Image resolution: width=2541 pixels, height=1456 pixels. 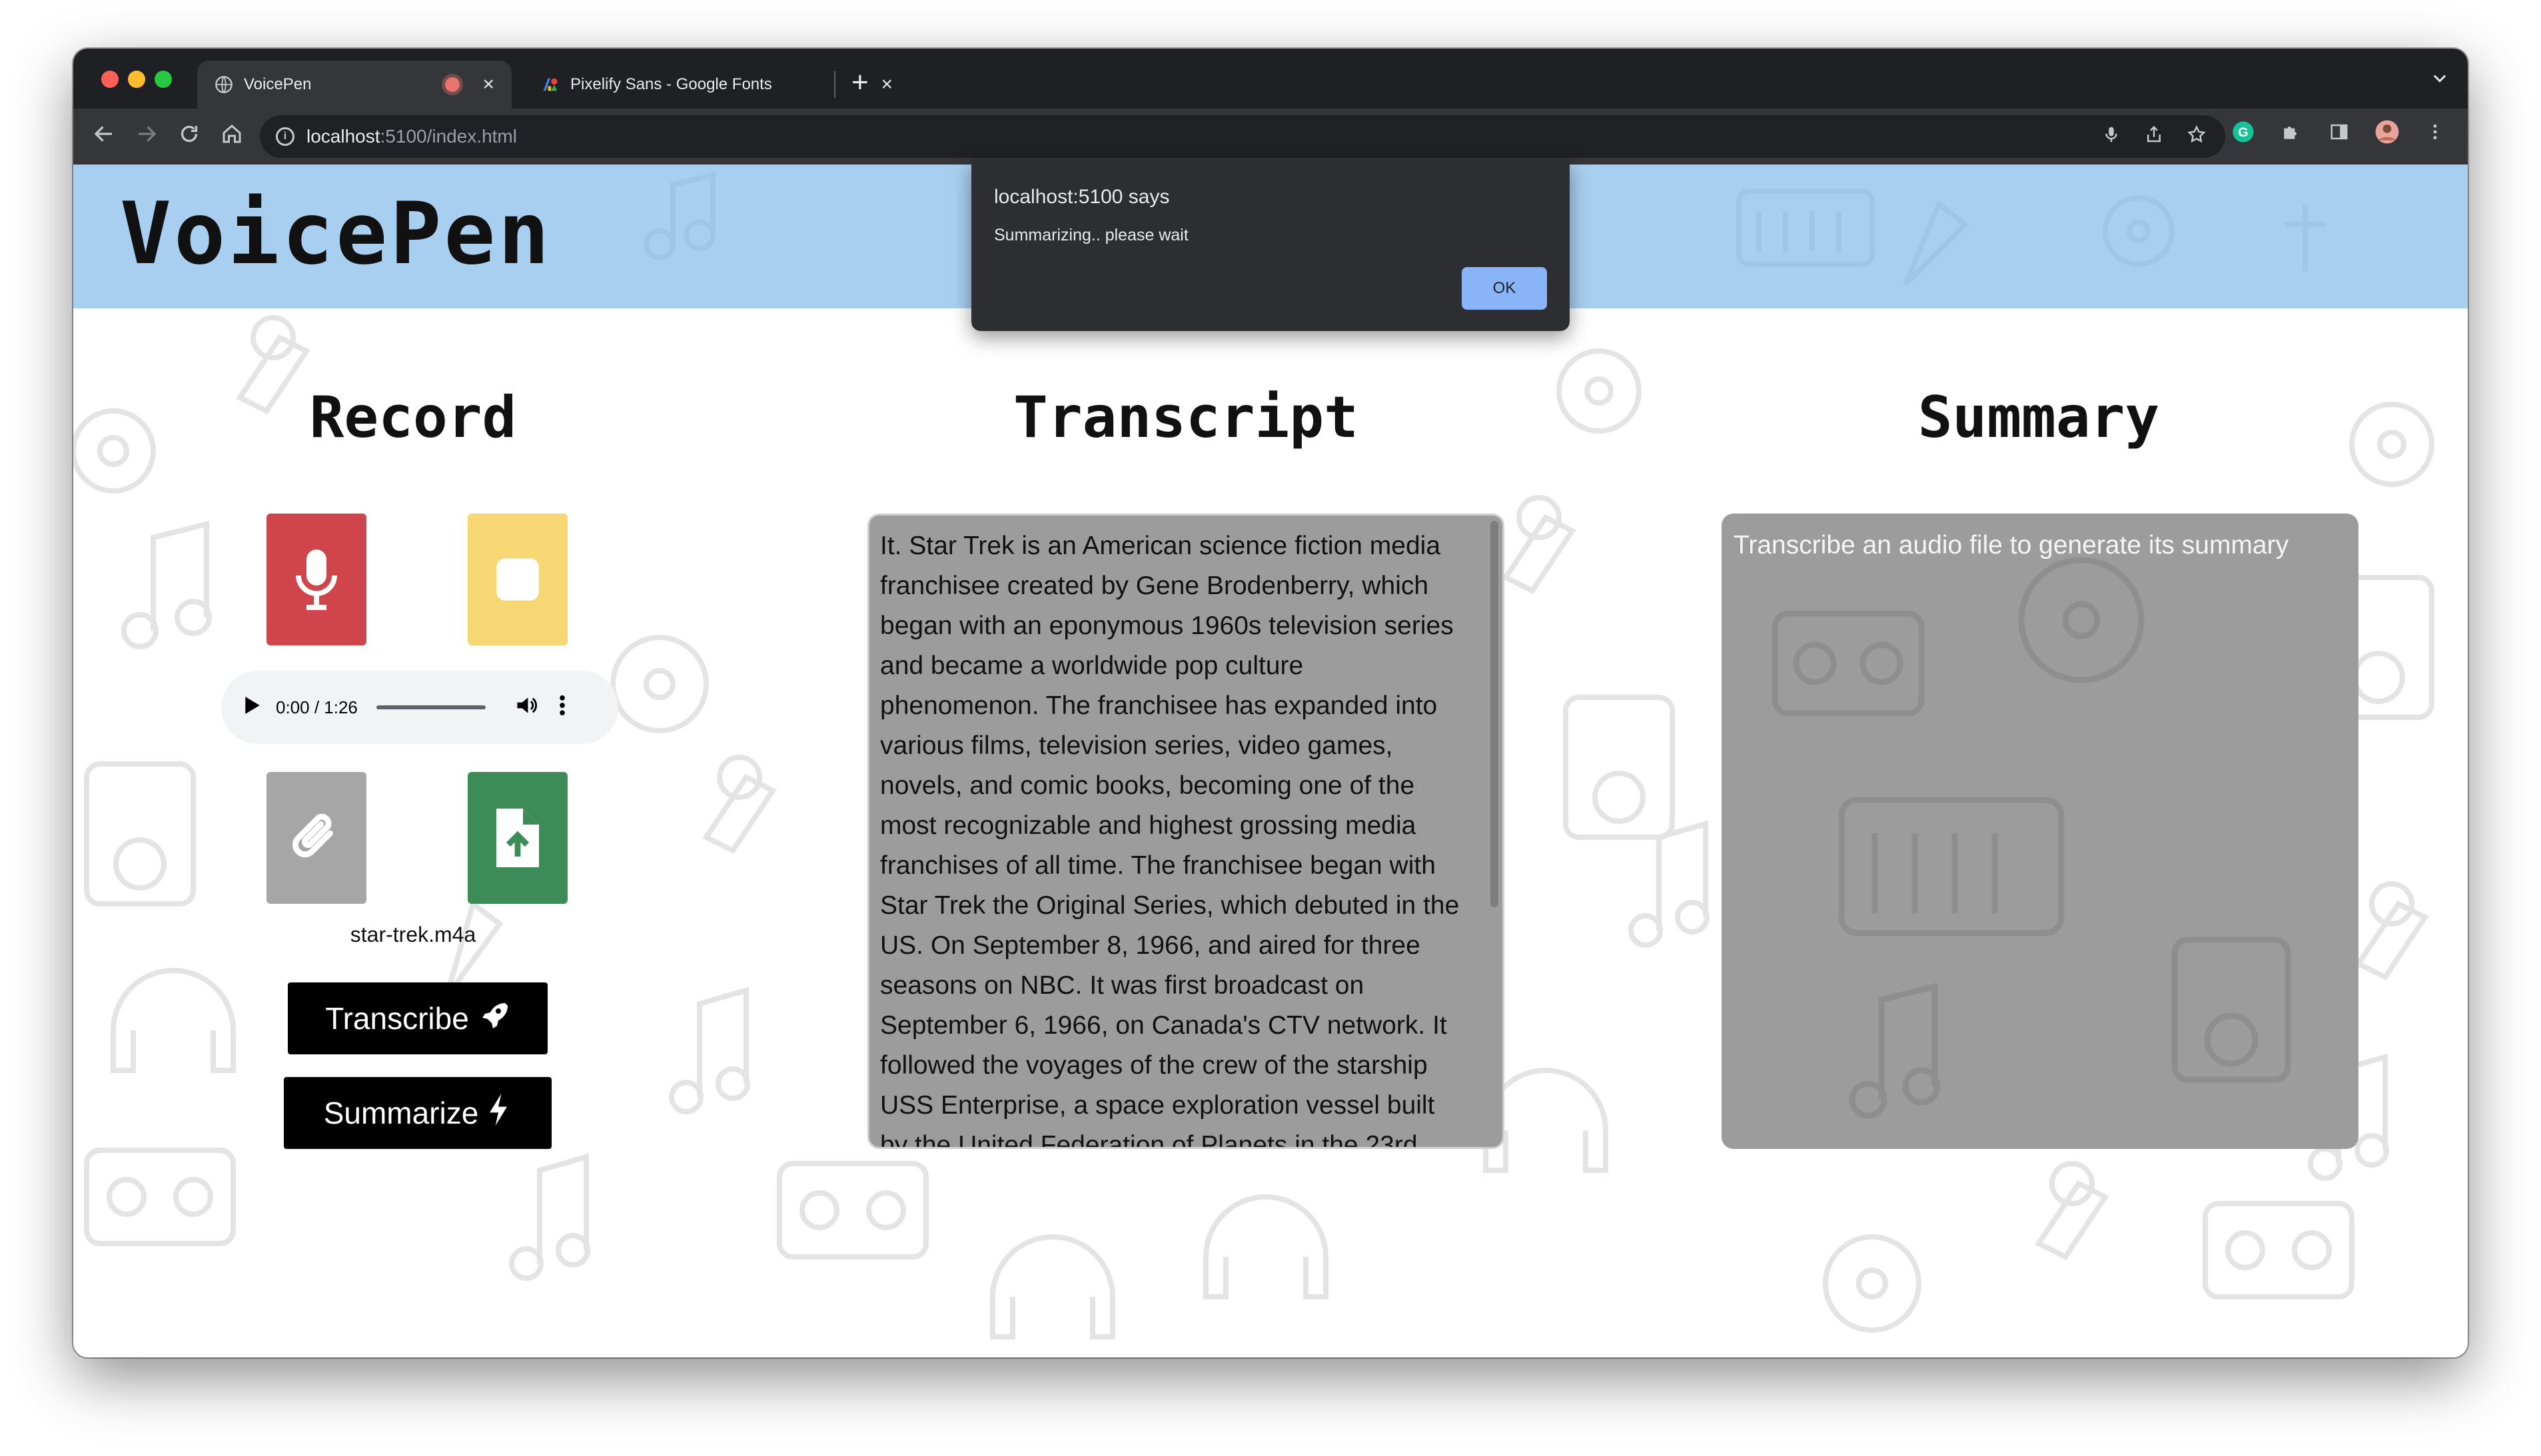 What do you see at coordinates (312, 835) in the screenshot?
I see `paperclip-icon` at bounding box center [312, 835].